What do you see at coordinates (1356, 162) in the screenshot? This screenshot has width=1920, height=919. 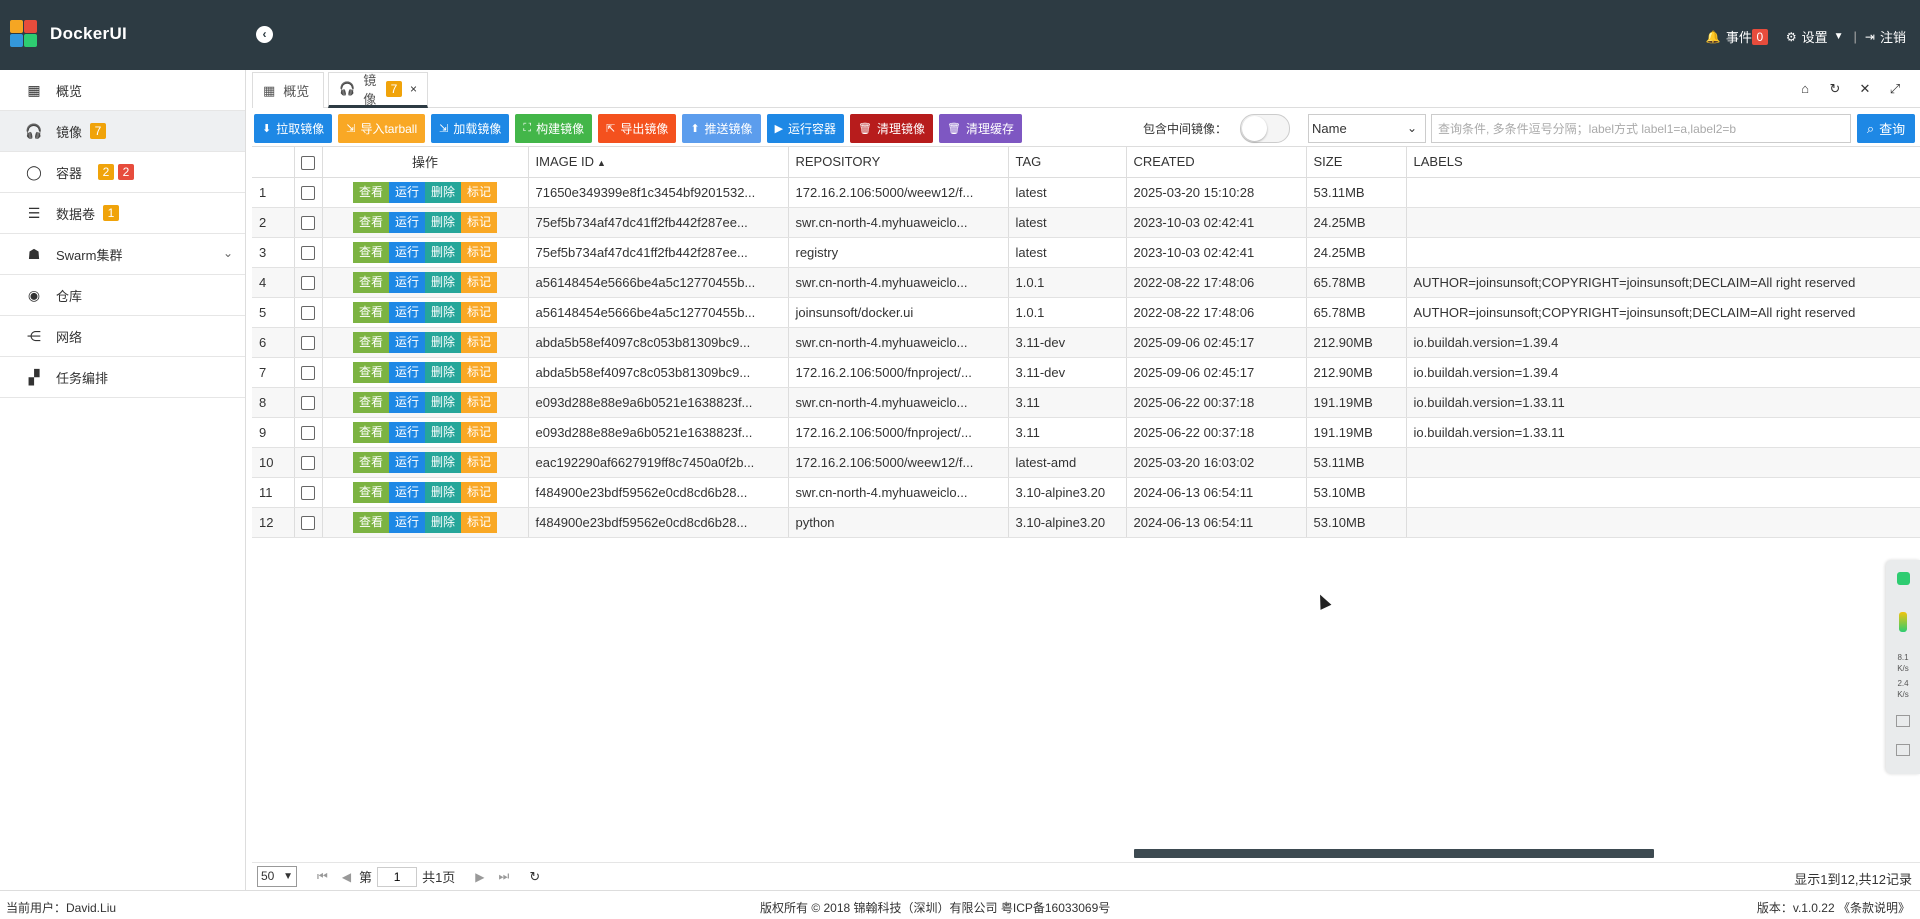 I see `column-header-size: SIZE` at bounding box center [1356, 162].